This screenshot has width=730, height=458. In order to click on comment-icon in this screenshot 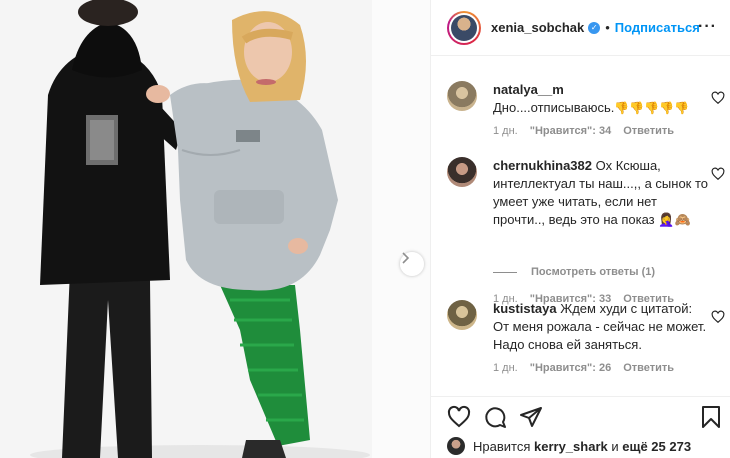, I will do `click(495, 417)`.